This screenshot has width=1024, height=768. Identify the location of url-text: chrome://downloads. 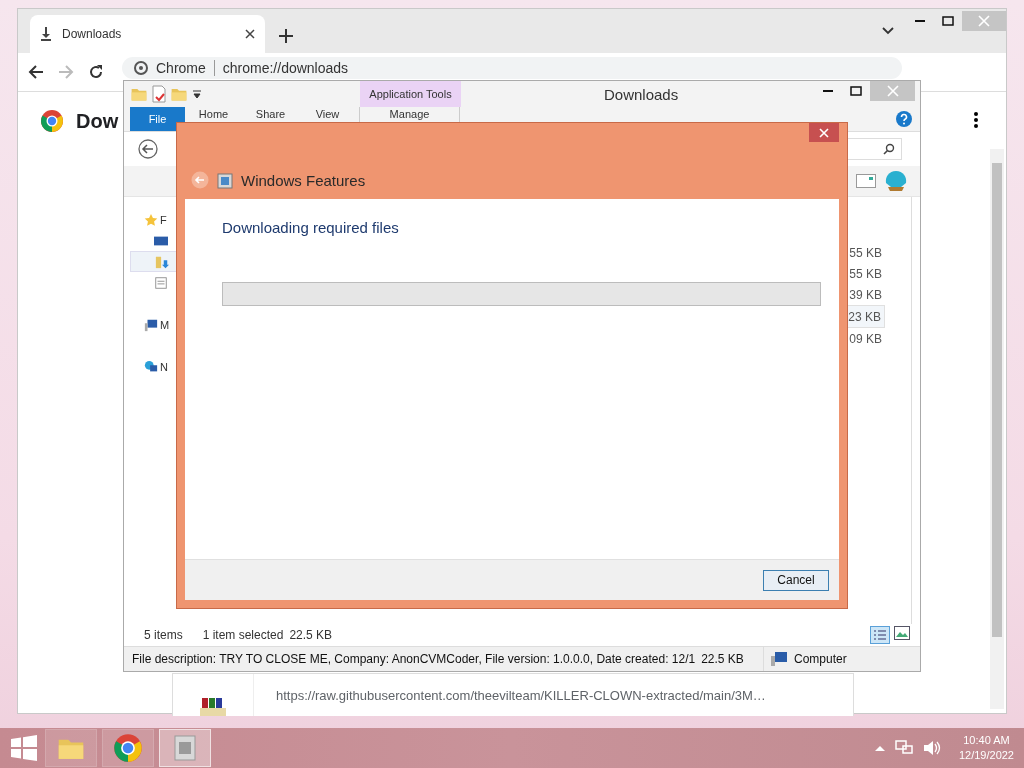
(285, 68).